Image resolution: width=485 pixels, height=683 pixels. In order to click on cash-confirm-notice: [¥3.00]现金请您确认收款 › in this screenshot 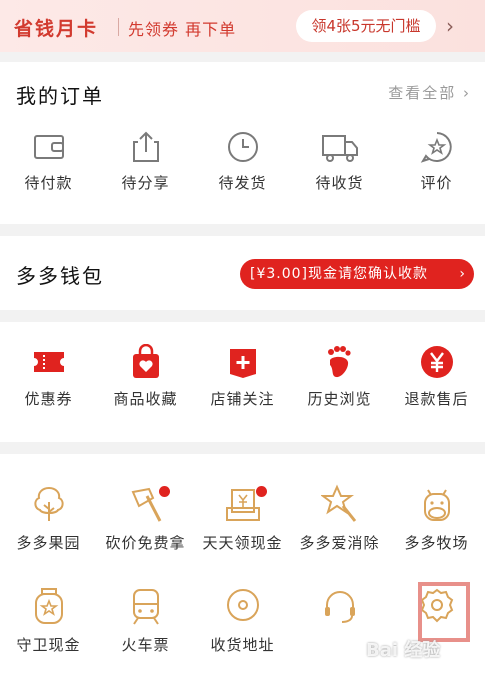, I will do `click(357, 274)`.